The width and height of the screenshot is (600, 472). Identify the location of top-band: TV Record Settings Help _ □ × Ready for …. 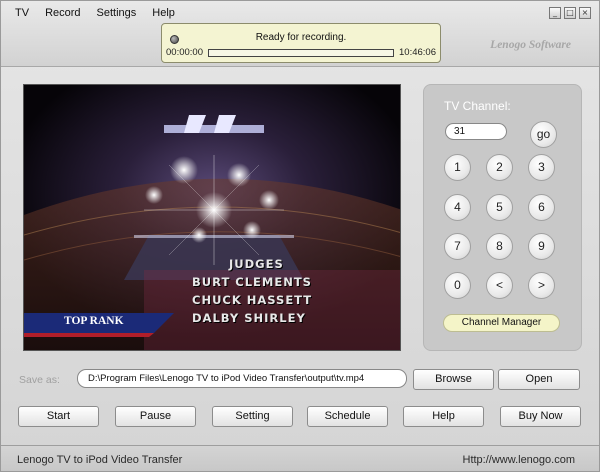
(300, 34).